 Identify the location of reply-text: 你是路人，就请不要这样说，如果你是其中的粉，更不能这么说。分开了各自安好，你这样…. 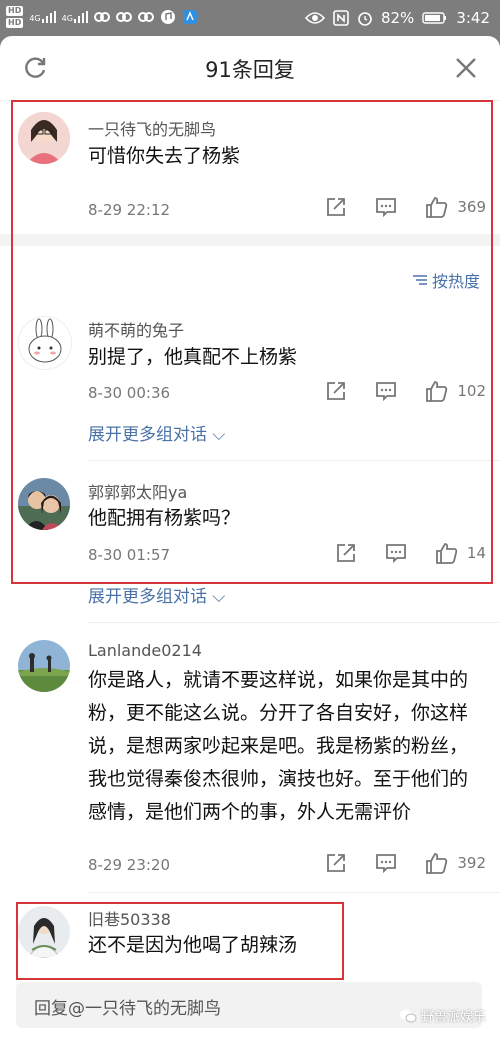
(278, 746).